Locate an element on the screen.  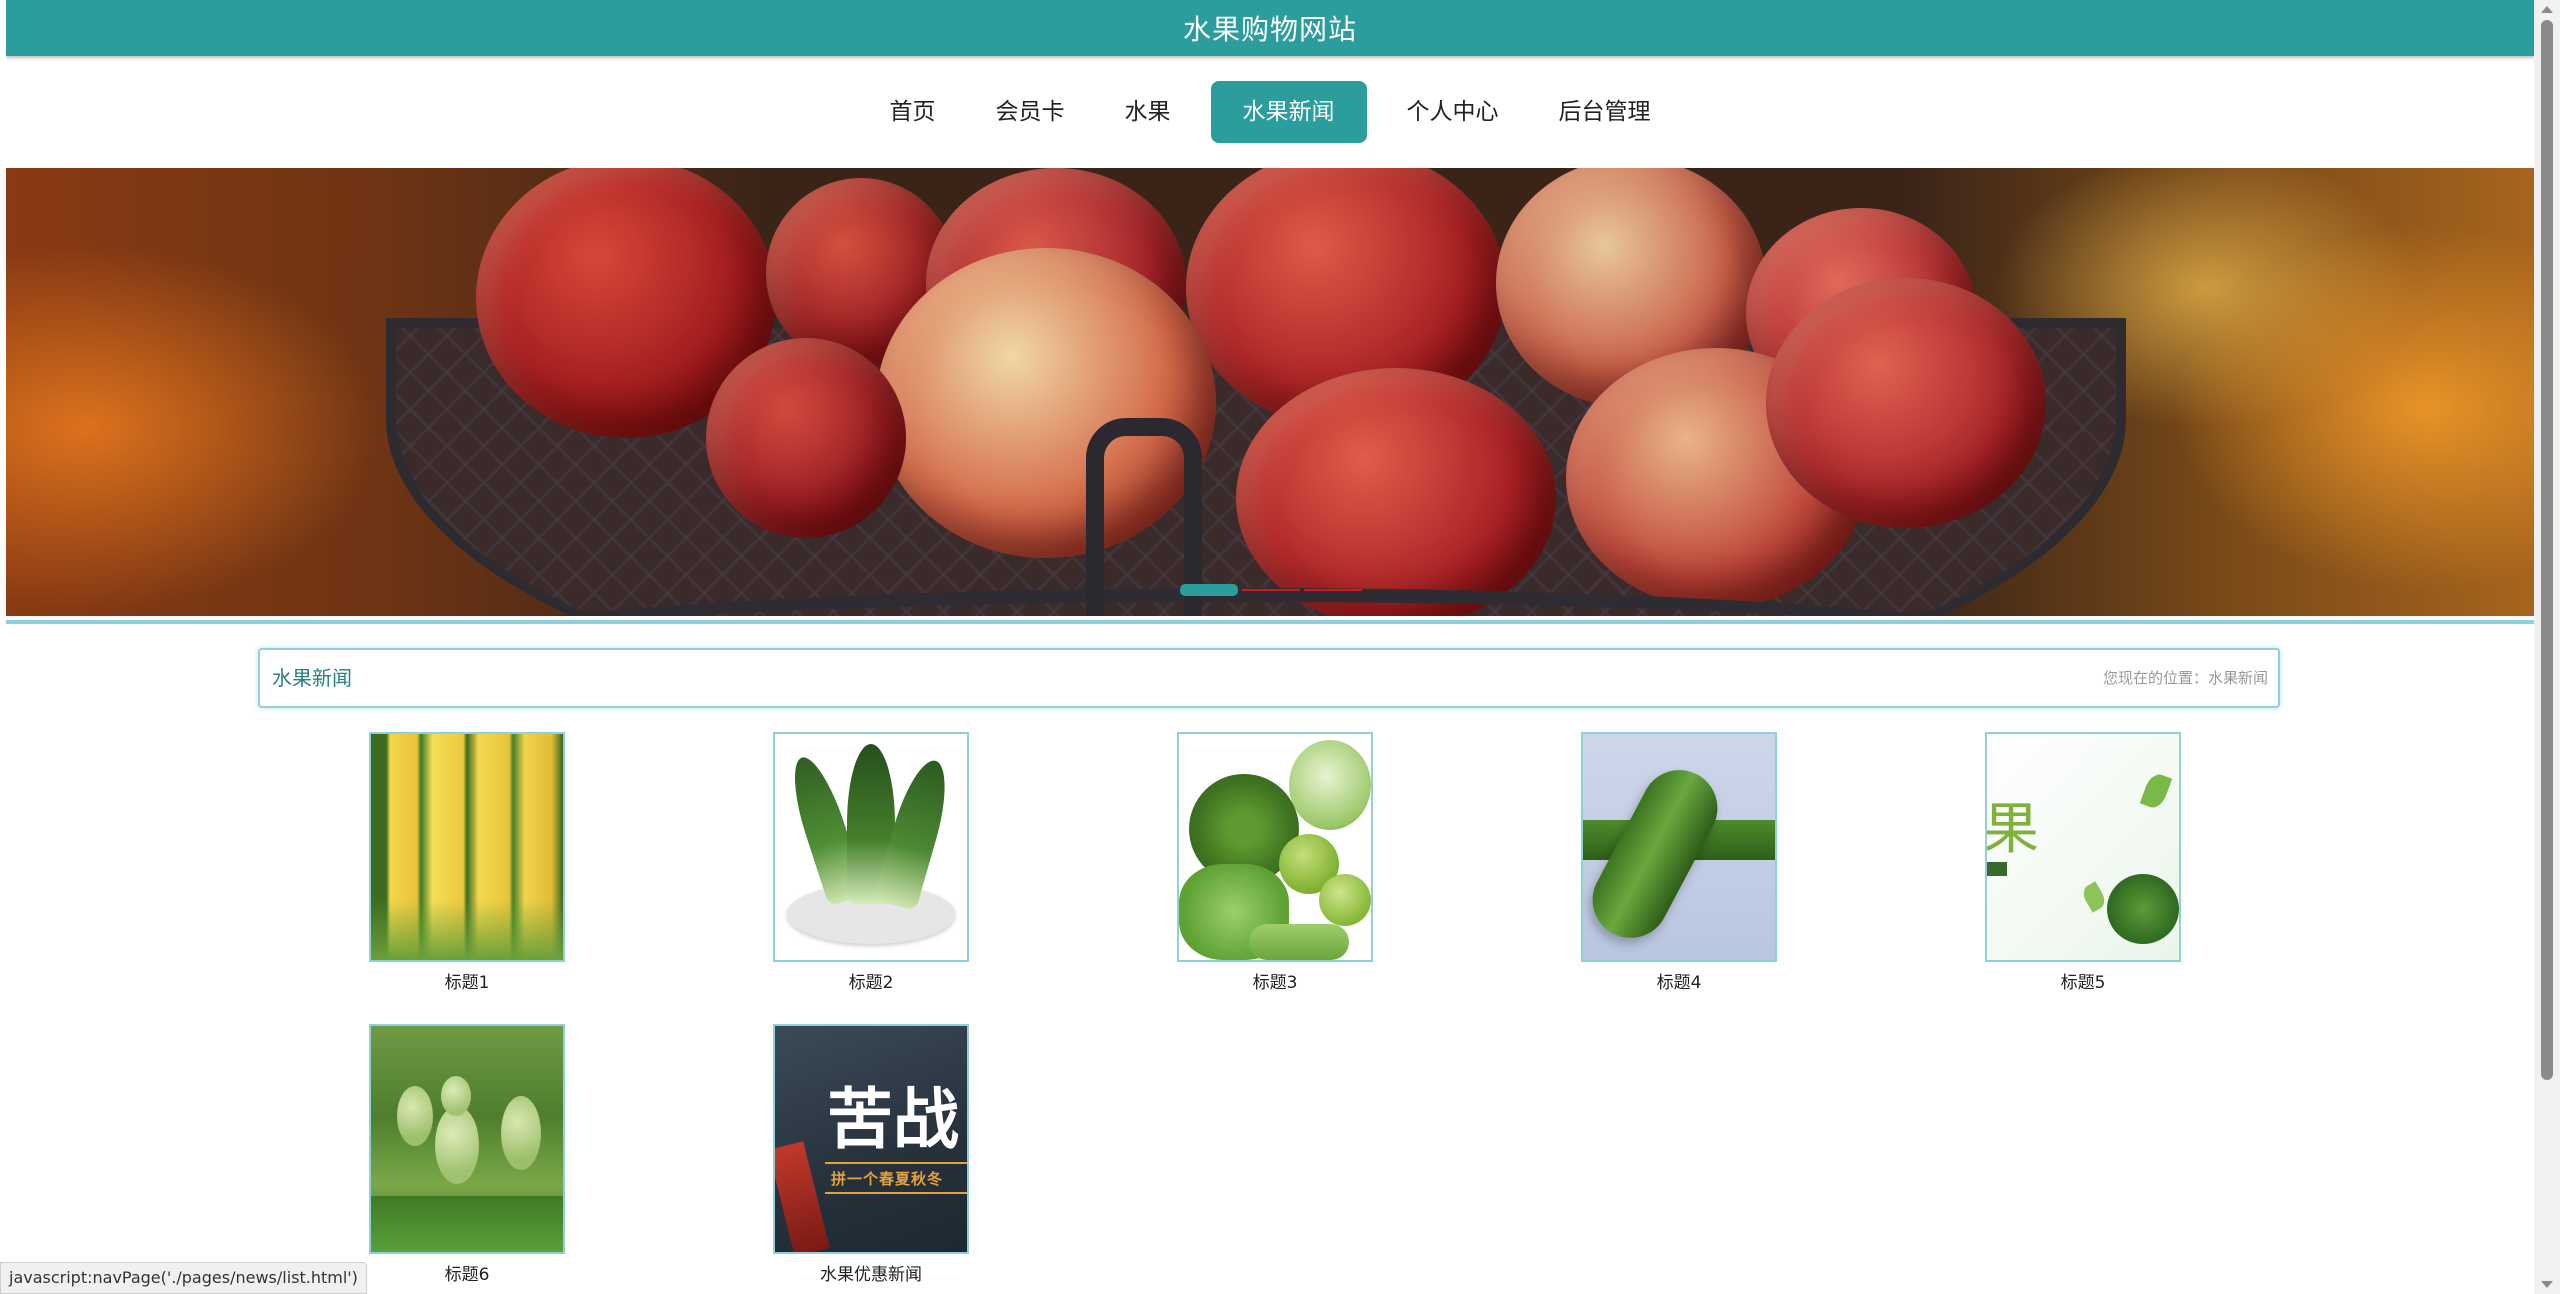
news-thumb-gourds is located at coordinates (467, 1139).